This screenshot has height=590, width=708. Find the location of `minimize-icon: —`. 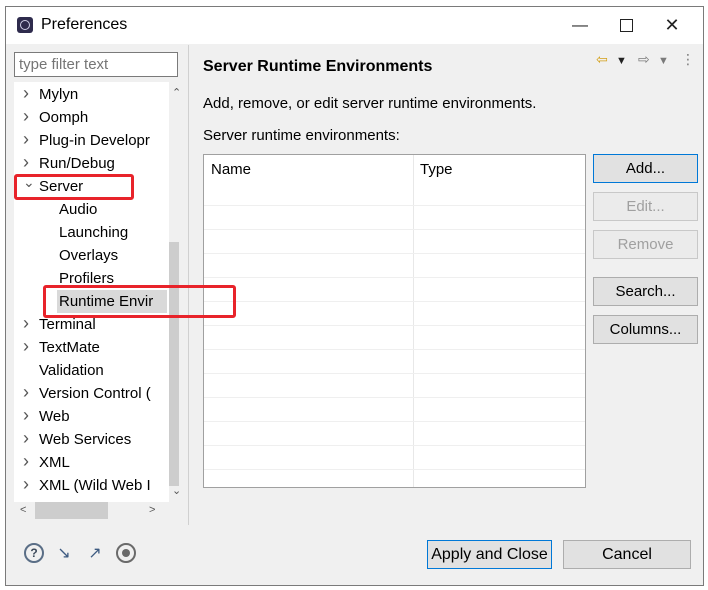

minimize-icon: — is located at coordinates (580, 25).